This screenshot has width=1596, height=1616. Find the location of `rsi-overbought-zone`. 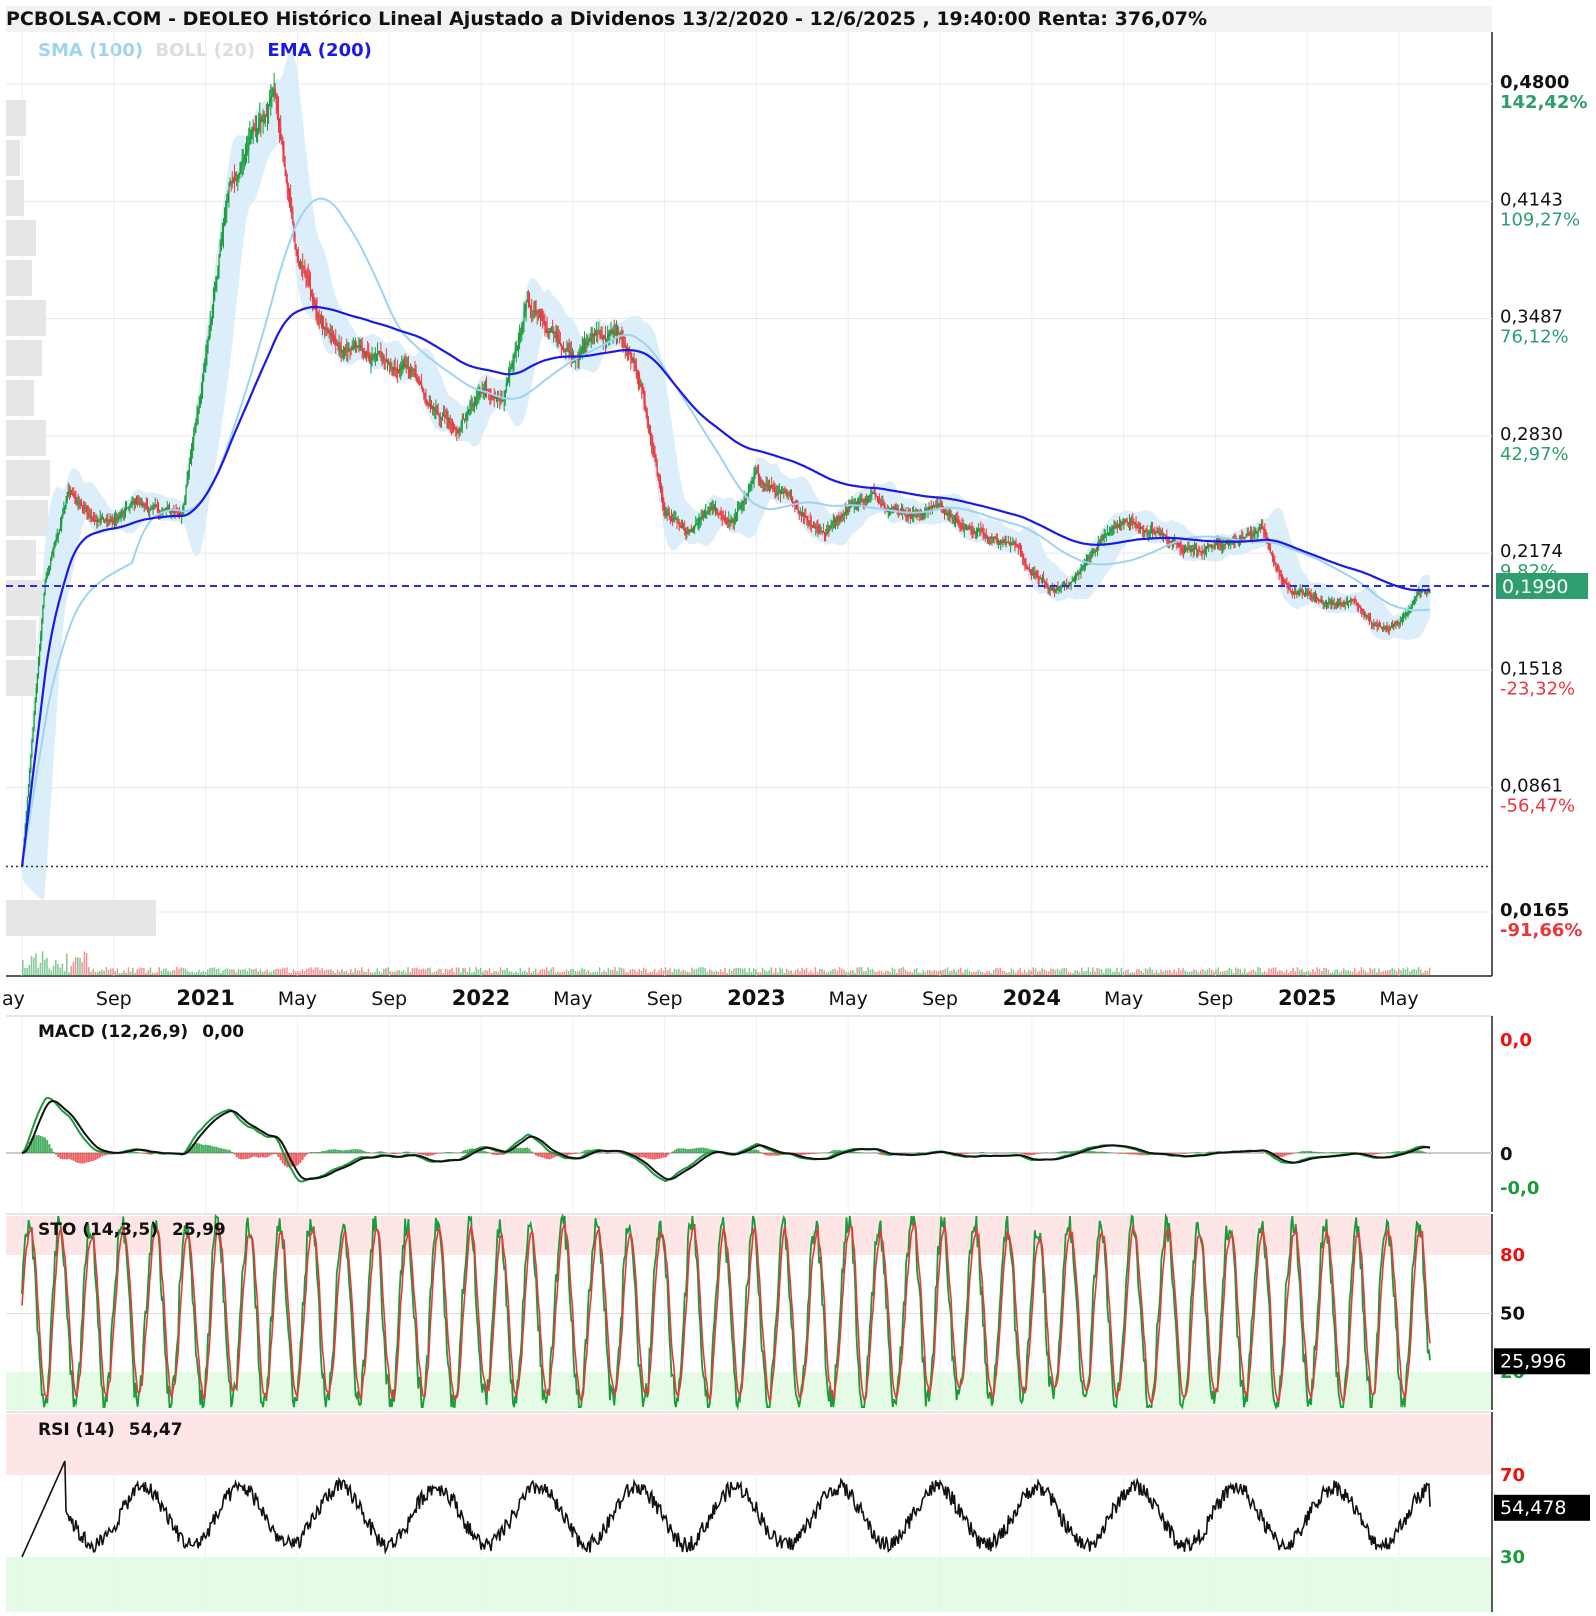

rsi-overbought-zone is located at coordinates (749, 1444).